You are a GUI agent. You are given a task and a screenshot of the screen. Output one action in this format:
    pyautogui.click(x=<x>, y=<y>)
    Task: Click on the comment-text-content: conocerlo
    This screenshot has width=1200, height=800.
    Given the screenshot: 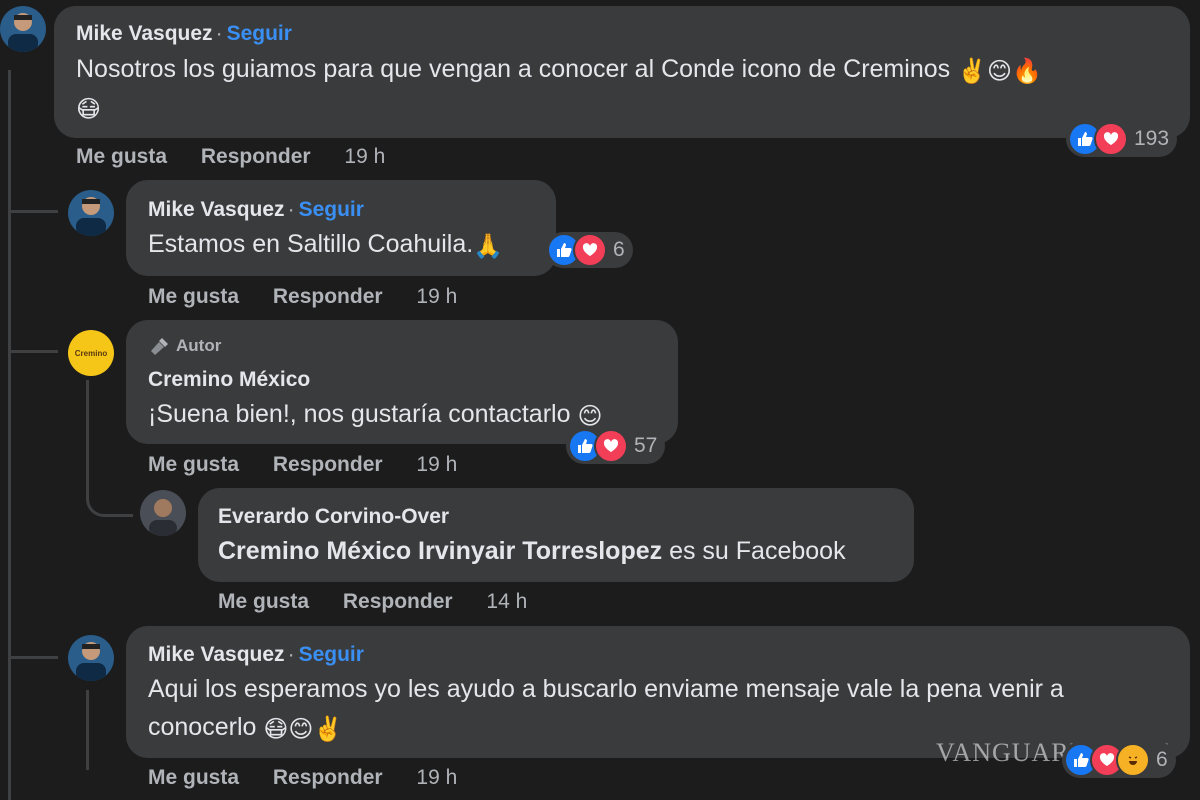 What is the action you would take?
    pyautogui.click(x=202, y=727)
    